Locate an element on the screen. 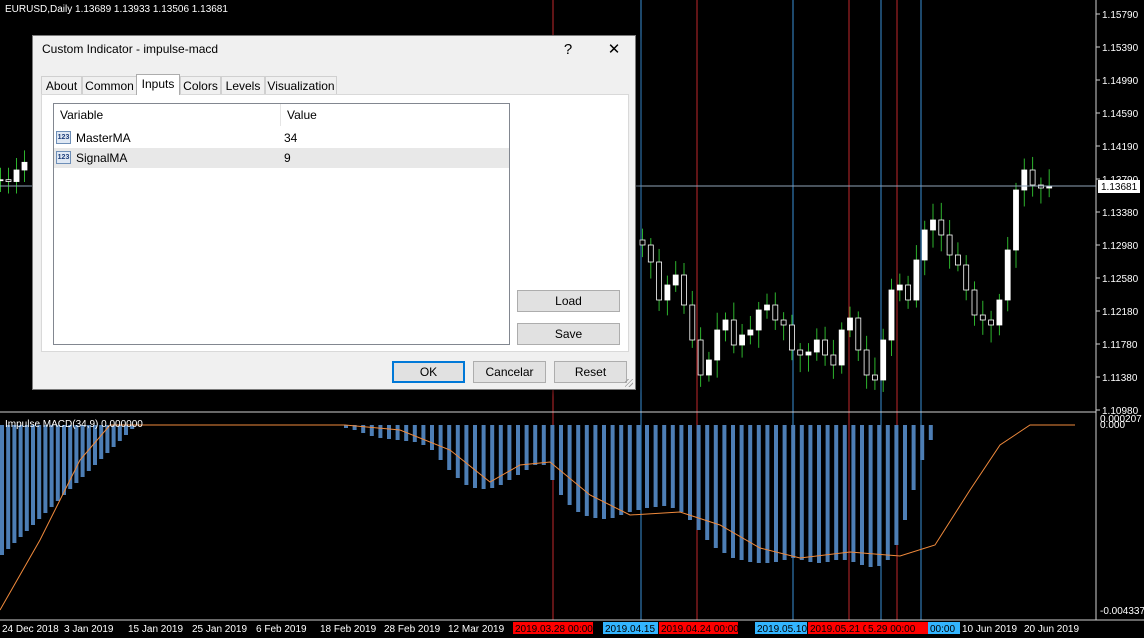  tab-about: About is located at coordinates (61, 85).